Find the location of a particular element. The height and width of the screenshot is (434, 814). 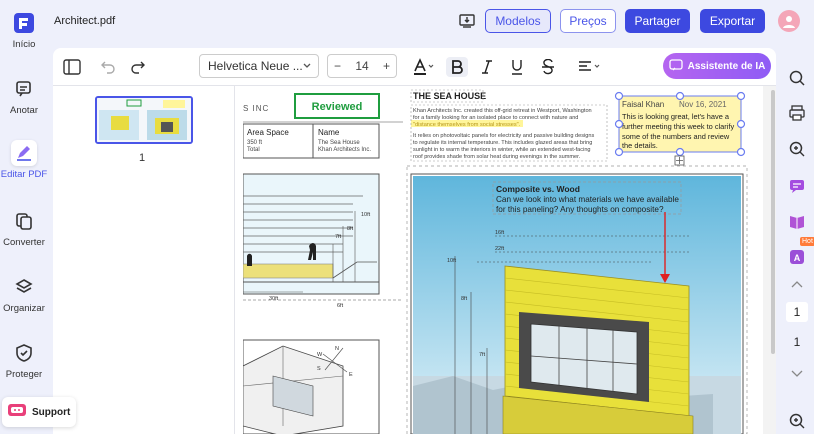

rail-convert: Converter is located at coordinates (24, 228).